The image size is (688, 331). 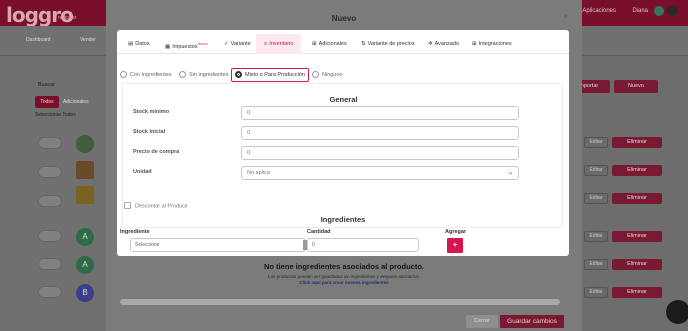 What do you see at coordinates (672, 10) in the screenshot?
I see `notification-icon` at bounding box center [672, 10].